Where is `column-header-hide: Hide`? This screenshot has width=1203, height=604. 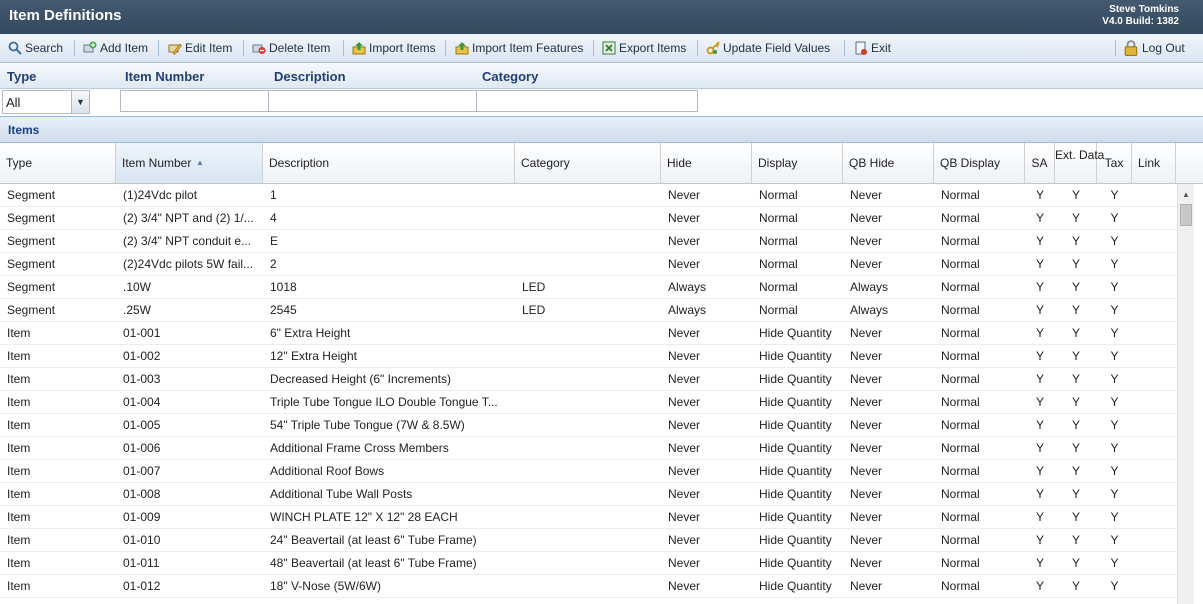
column-header-hide: Hide is located at coordinates (706, 163).